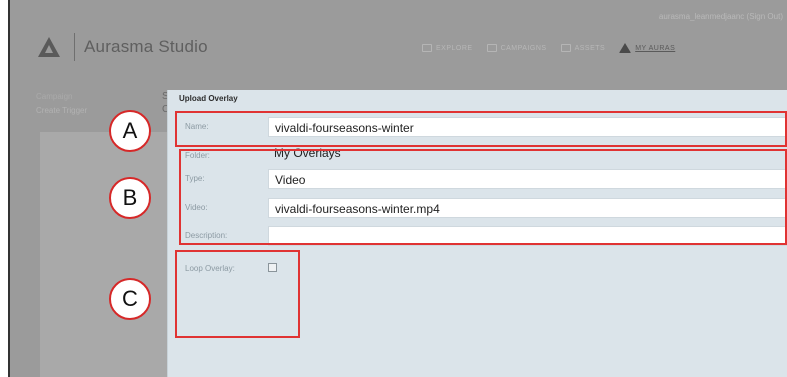 The width and height of the screenshot is (787, 377). Describe the element at coordinates (61, 110) in the screenshot. I see `sidebar-subheading: Create Trigger` at that location.